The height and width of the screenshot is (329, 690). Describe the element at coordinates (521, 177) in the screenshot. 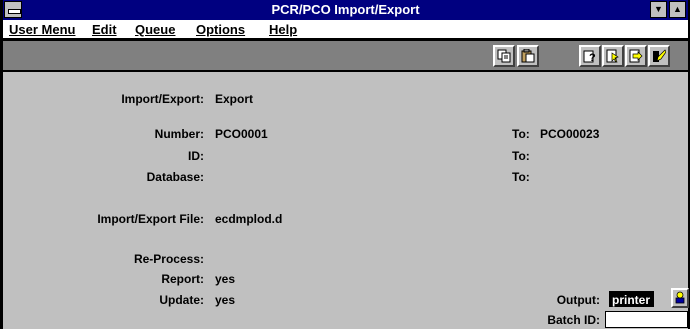

I see `to-database-label: To:` at that location.